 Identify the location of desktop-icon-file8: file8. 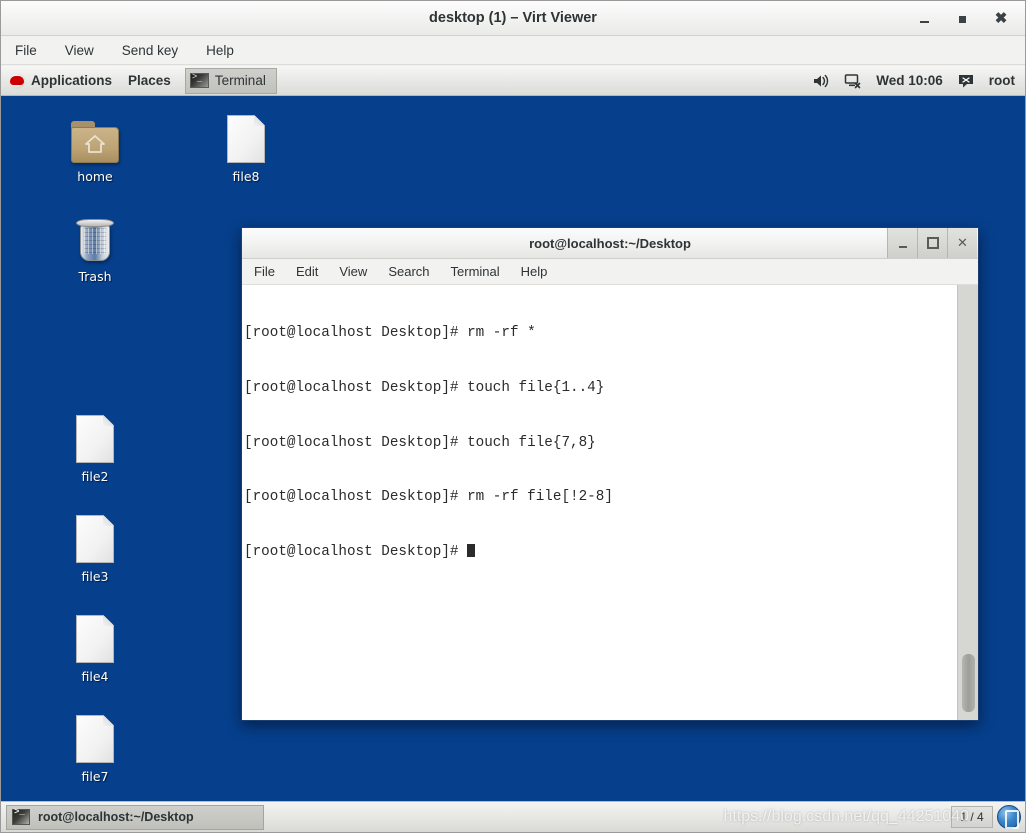
(246, 147).